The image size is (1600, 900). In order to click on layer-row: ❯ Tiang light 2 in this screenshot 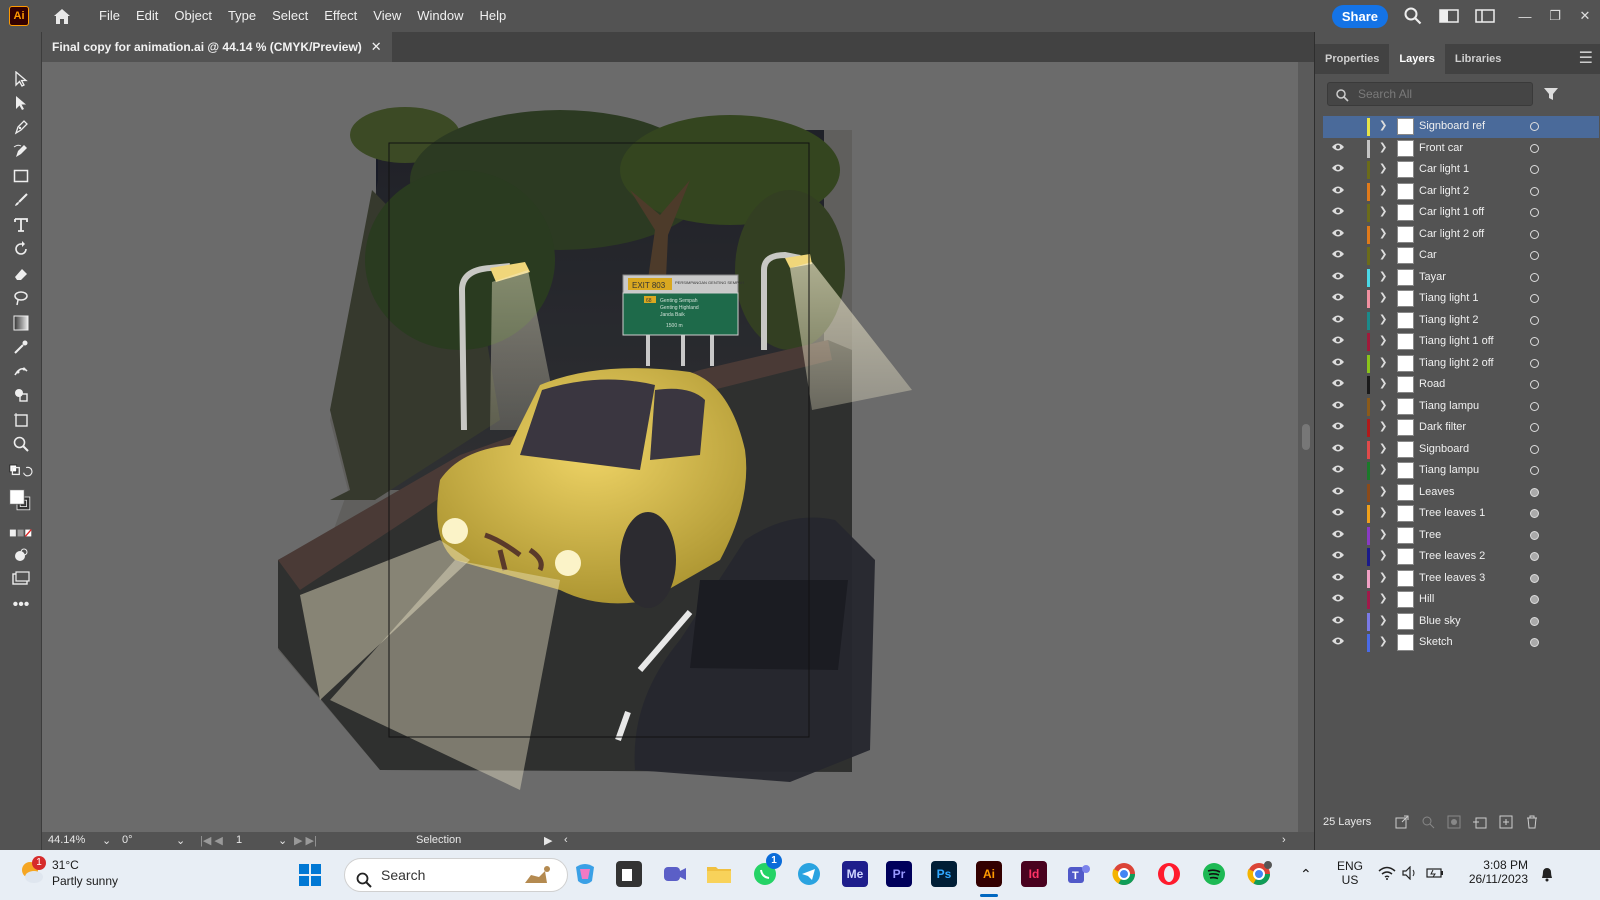, I will do `click(1461, 321)`.